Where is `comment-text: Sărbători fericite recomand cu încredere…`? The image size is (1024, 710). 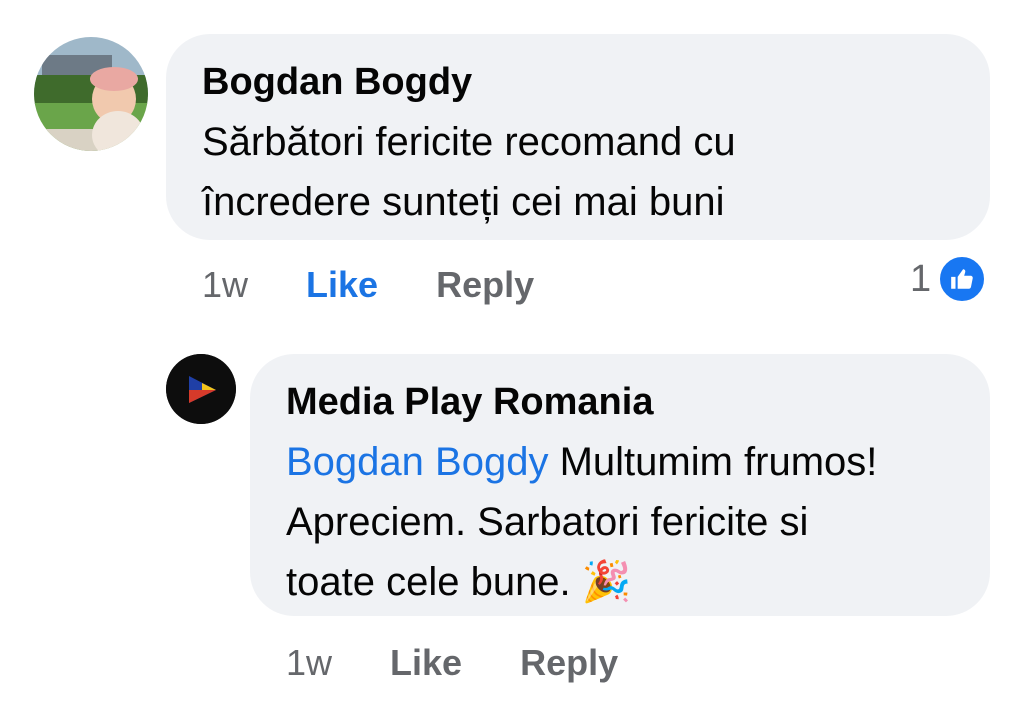 comment-text: Sărbători fericite recomand cu încredere… is located at coordinates (469, 172).